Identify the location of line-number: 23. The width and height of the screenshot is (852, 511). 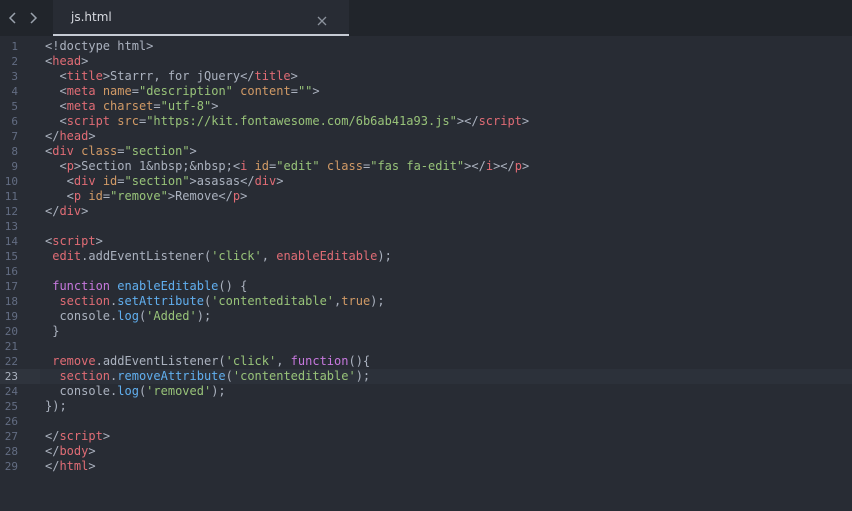
(11, 376).